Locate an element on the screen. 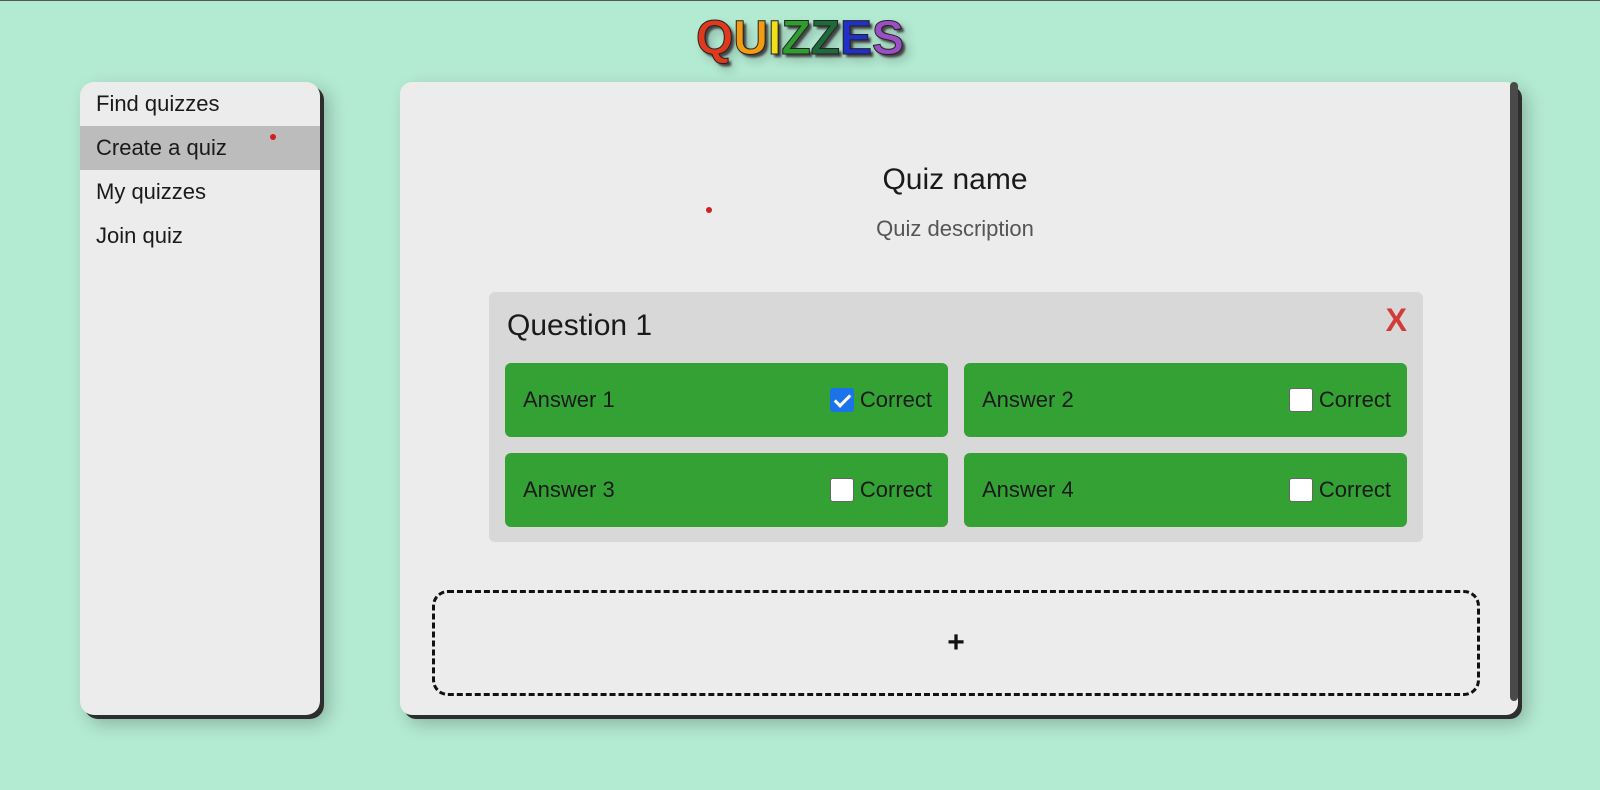  plus-icon: + is located at coordinates (956, 642).